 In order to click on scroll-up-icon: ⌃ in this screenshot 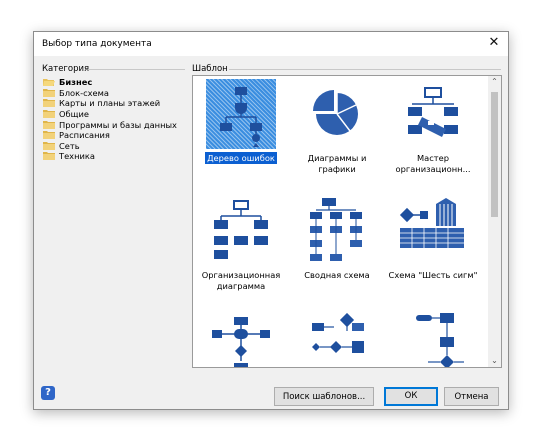, I will do `click(494, 82)`.